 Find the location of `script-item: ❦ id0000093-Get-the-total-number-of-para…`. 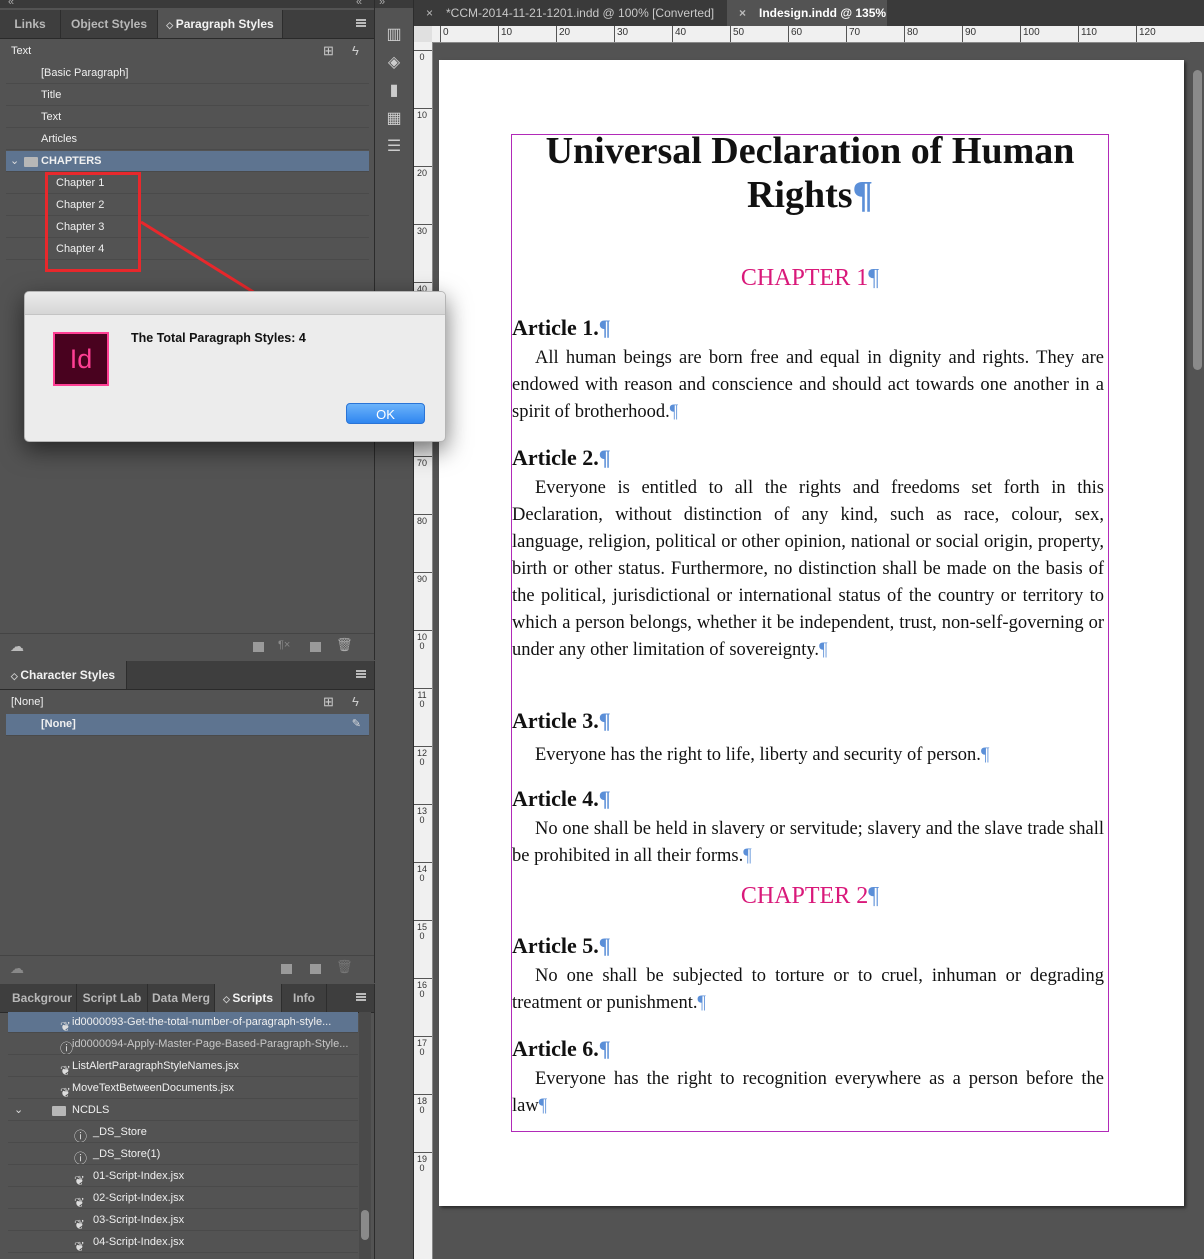

script-item: ❦ id0000093-Get-the-total-number-of-para… is located at coordinates (183, 1022).